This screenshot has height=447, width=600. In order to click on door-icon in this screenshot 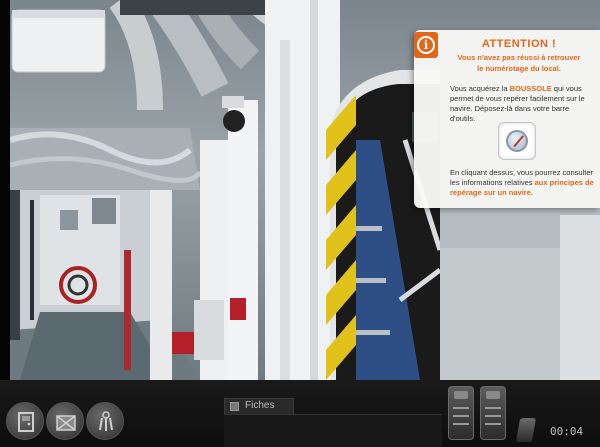, I will do `click(26, 422)`.